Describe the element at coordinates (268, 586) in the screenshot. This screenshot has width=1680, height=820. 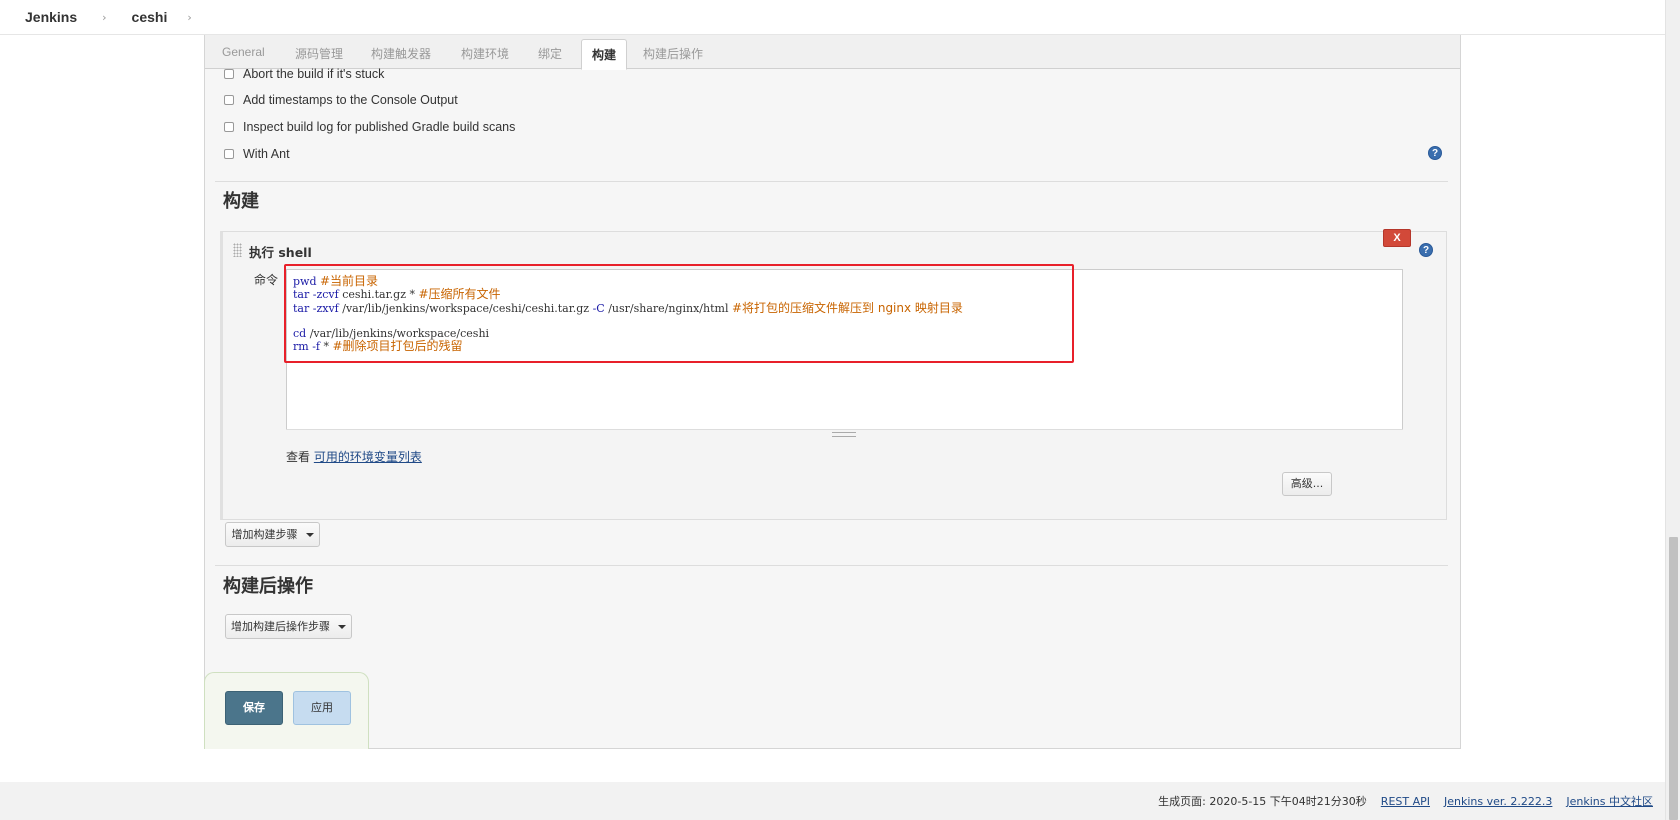
I see `post-build-section-title: 构建后操作` at that location.